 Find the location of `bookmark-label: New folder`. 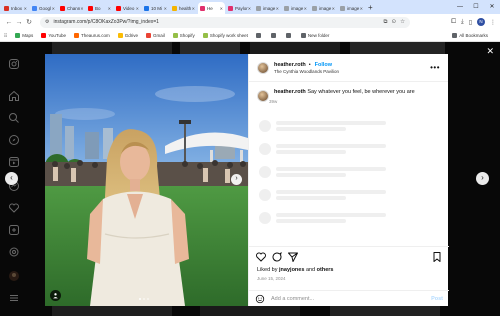

bookmark-label: New folder is located at coordinates (318, 35).